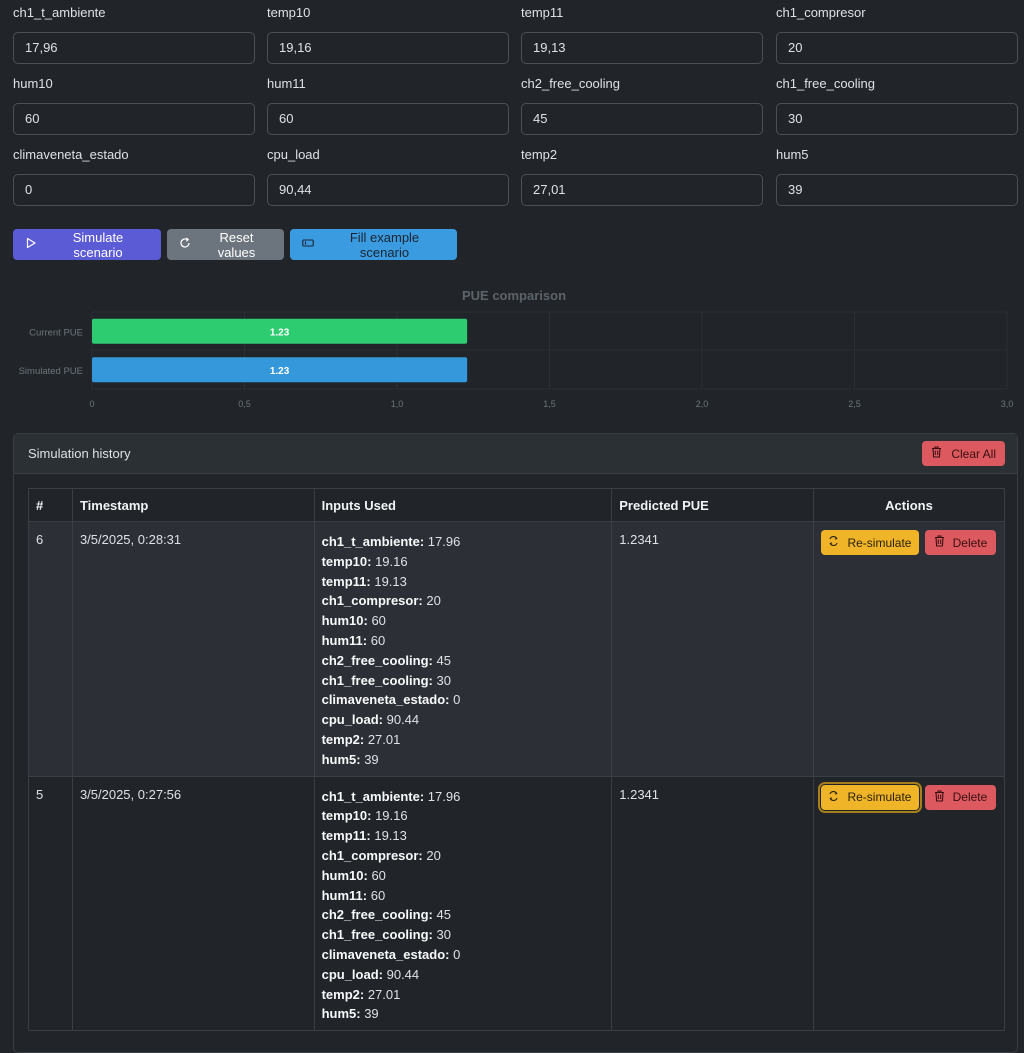 Image resolution: width=1024 pixels, height=1053 pixels. I want to click on hum11-input: 60, so click(388, 119).